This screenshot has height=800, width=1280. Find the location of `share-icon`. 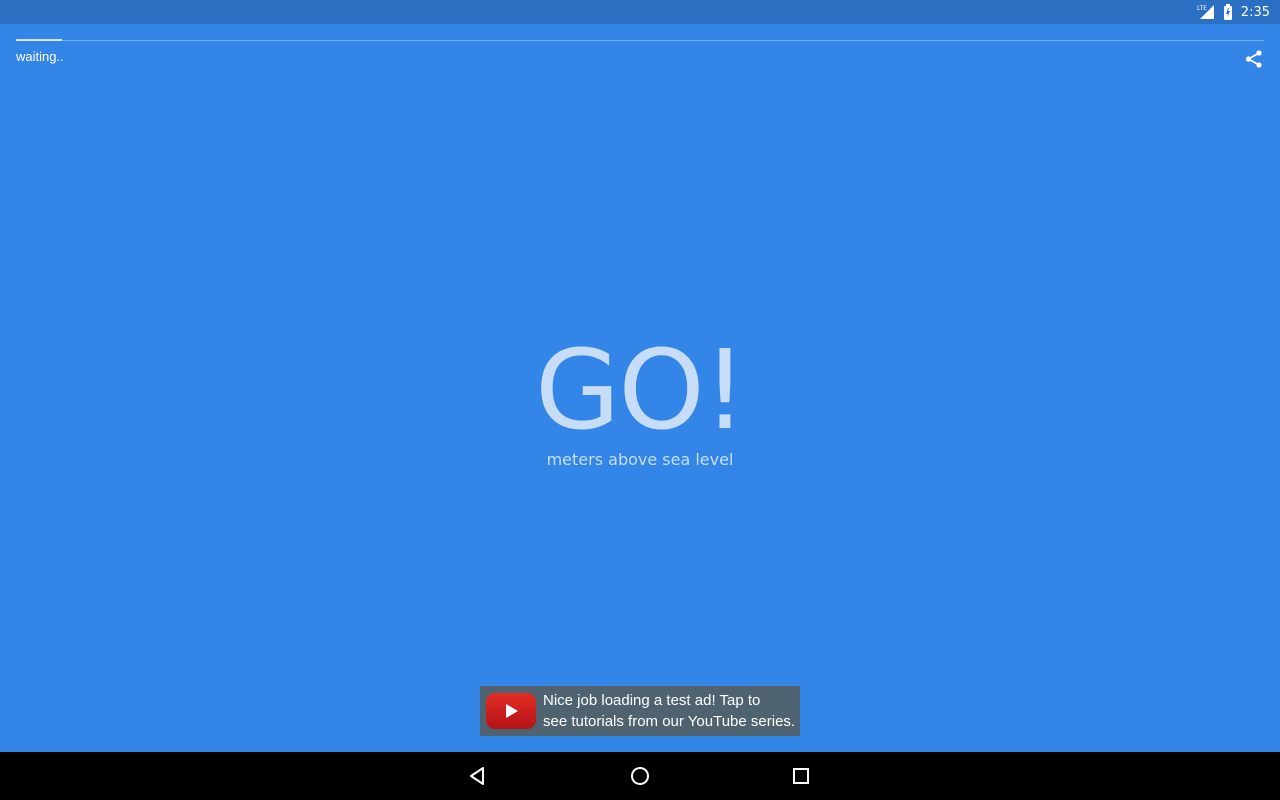

share-icon is located at coordinates (1253, 59).